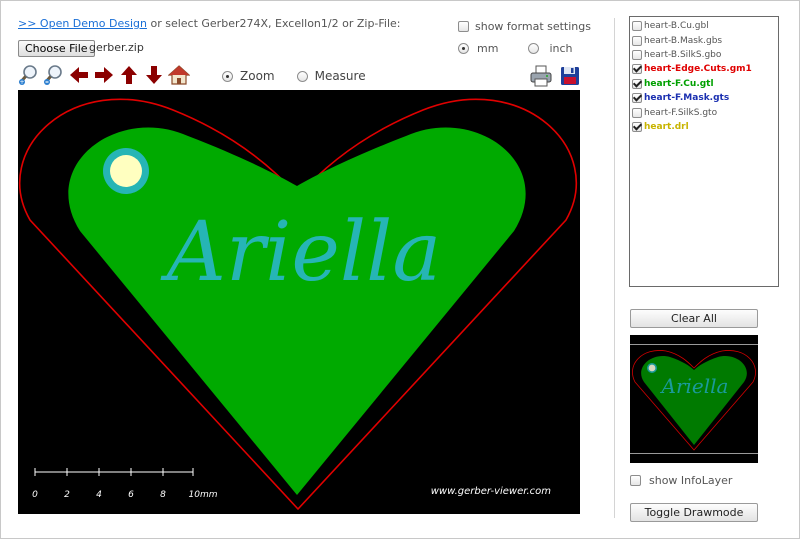  What do you see at coordinates (679, 83) in the screenshot?
I see `layer-name: heart-F.Cu.gtl` at bounding box center [679, 83].